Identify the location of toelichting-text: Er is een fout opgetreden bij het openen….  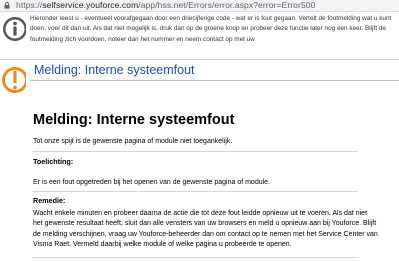
(152, 182).